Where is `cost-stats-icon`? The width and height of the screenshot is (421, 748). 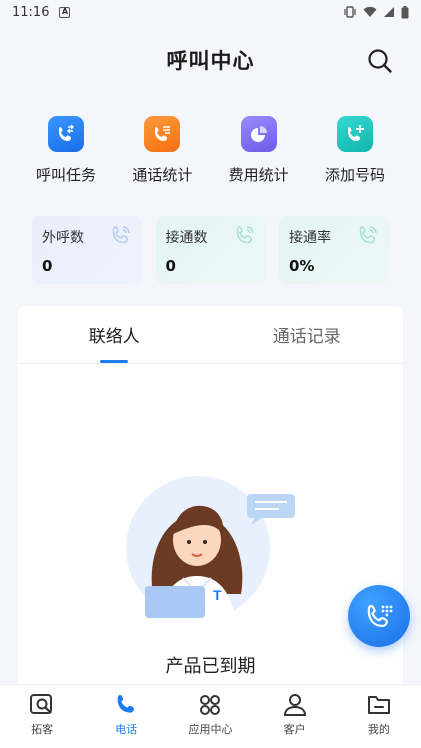 cost-stats-icon is located at coordinates (258, 134).